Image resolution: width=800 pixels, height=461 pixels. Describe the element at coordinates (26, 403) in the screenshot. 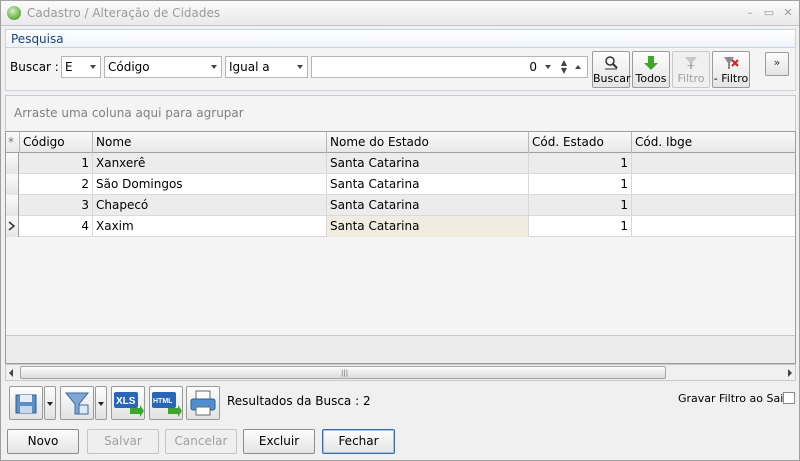

I see `save-layout-button` at that location.